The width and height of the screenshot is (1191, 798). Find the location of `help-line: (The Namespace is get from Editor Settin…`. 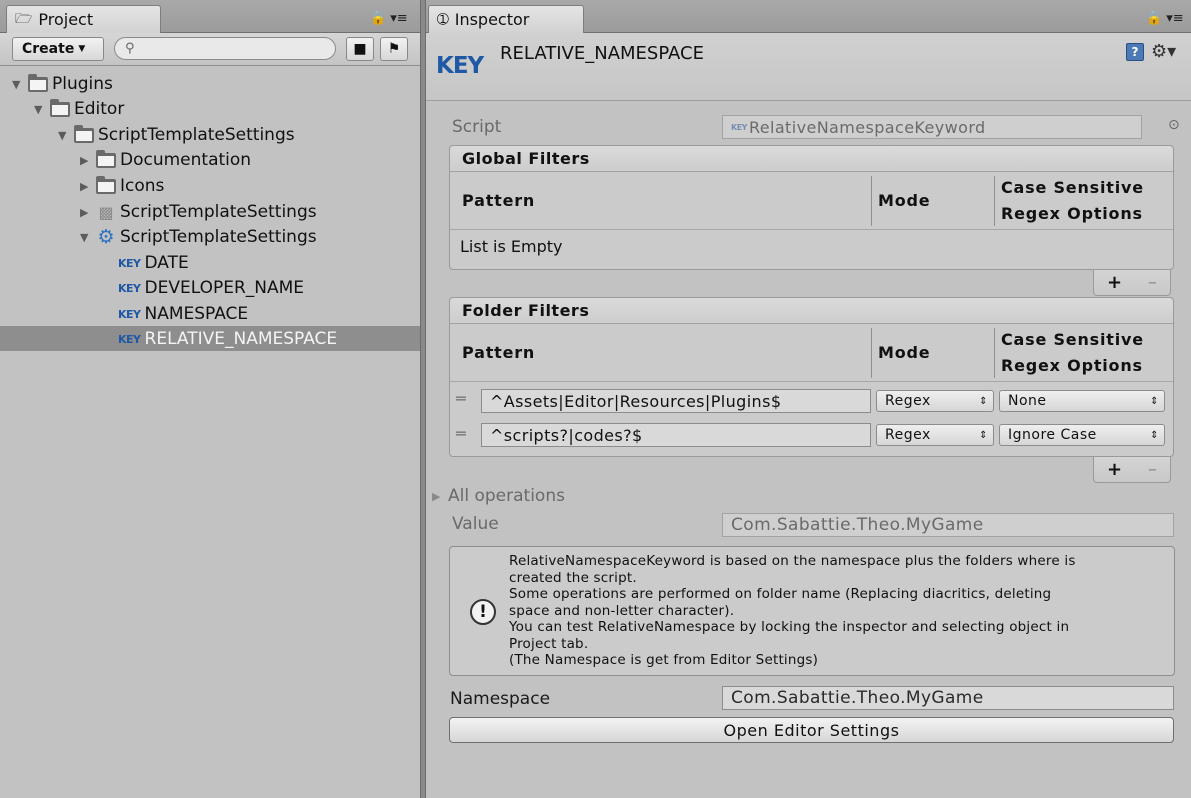

help-line: (The Namespace is get from Editor Settin… is located at coordinates (664, 660).